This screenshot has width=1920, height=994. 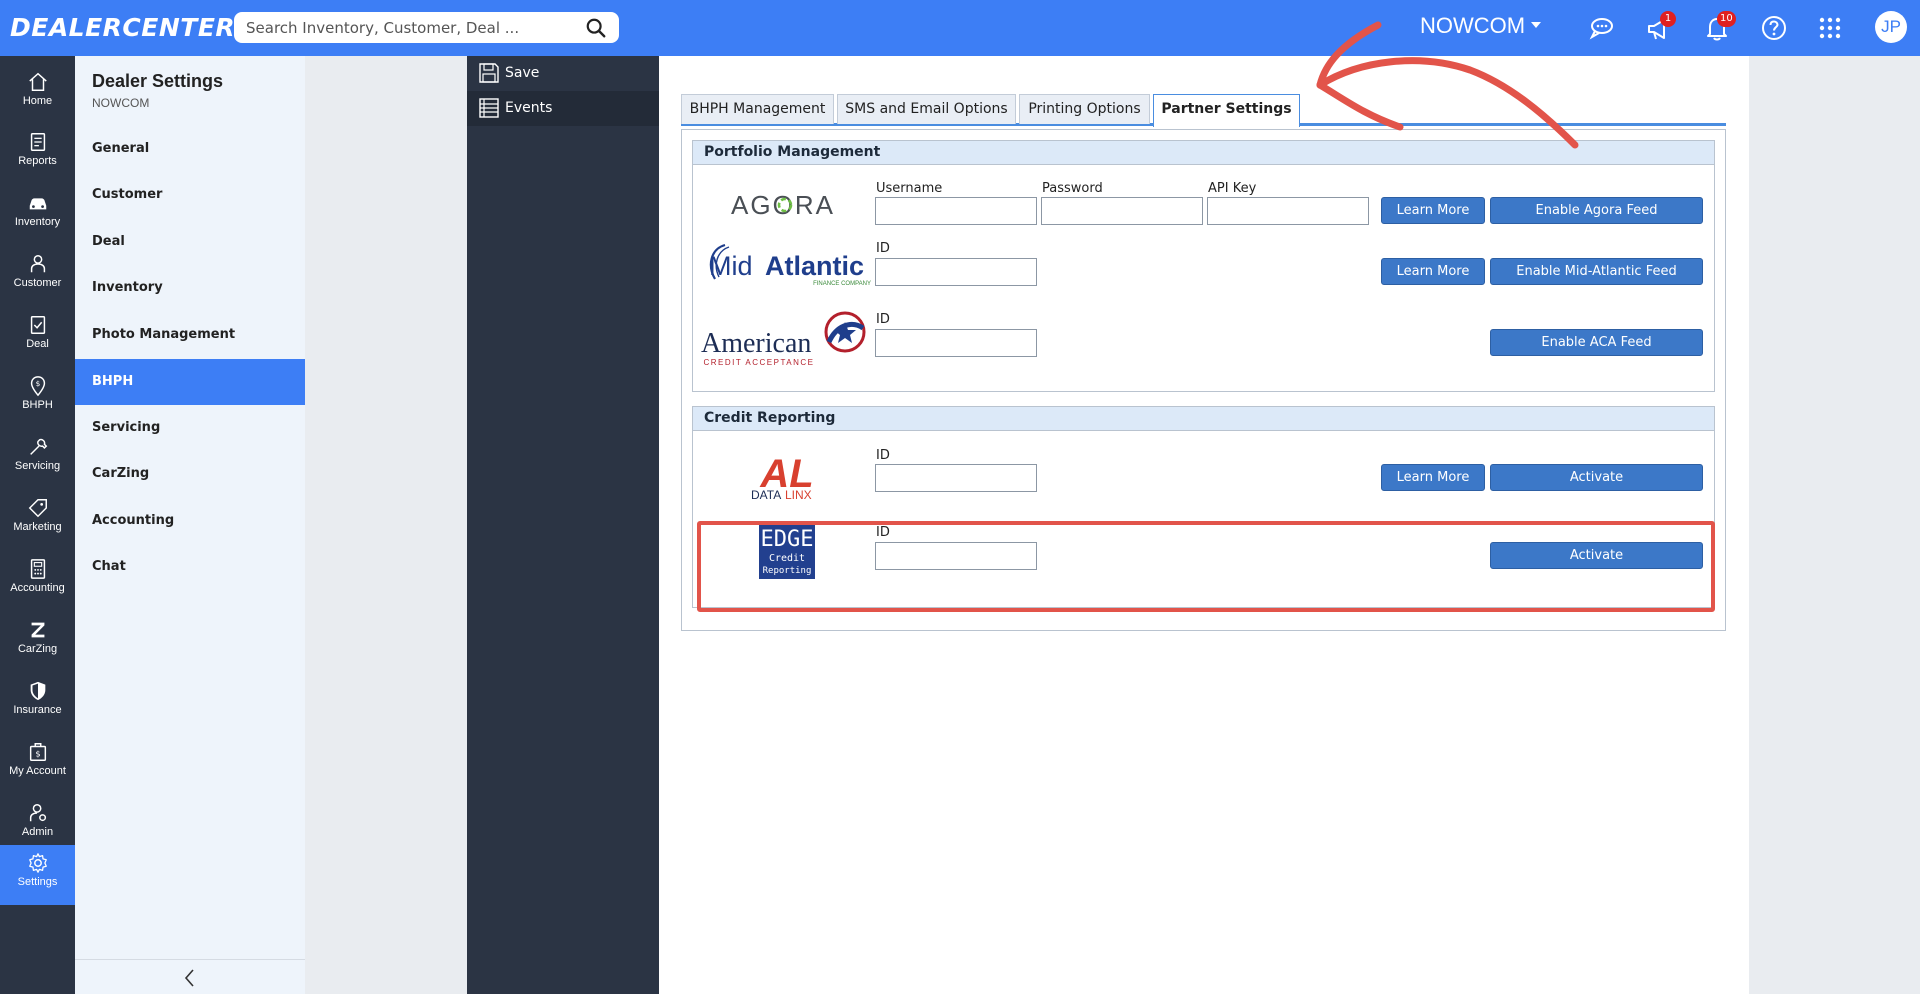 What do you see at coordinates (38, 446) in the screenshot?
I see `wrench-icon` at bounding box center [38, 446].